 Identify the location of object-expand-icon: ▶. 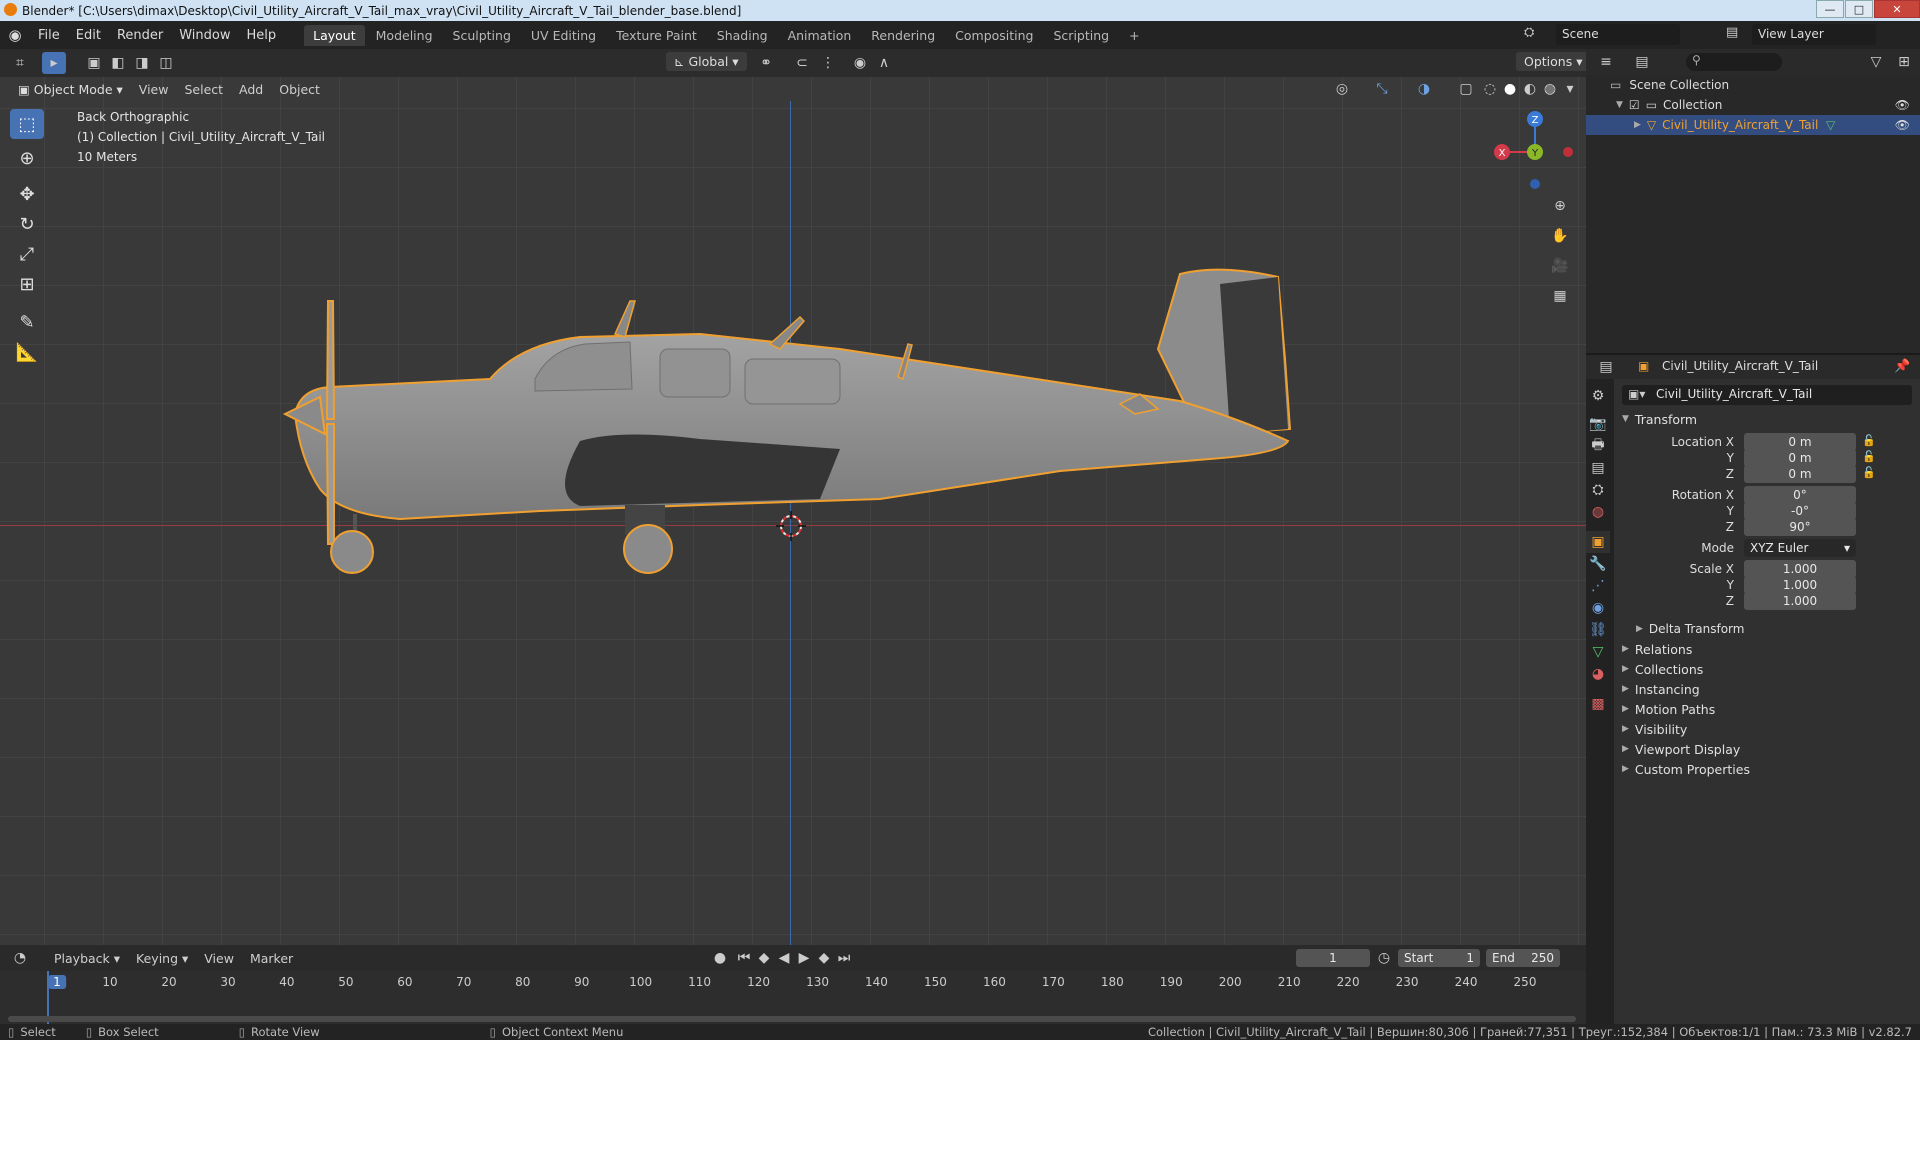
(1637, 125).